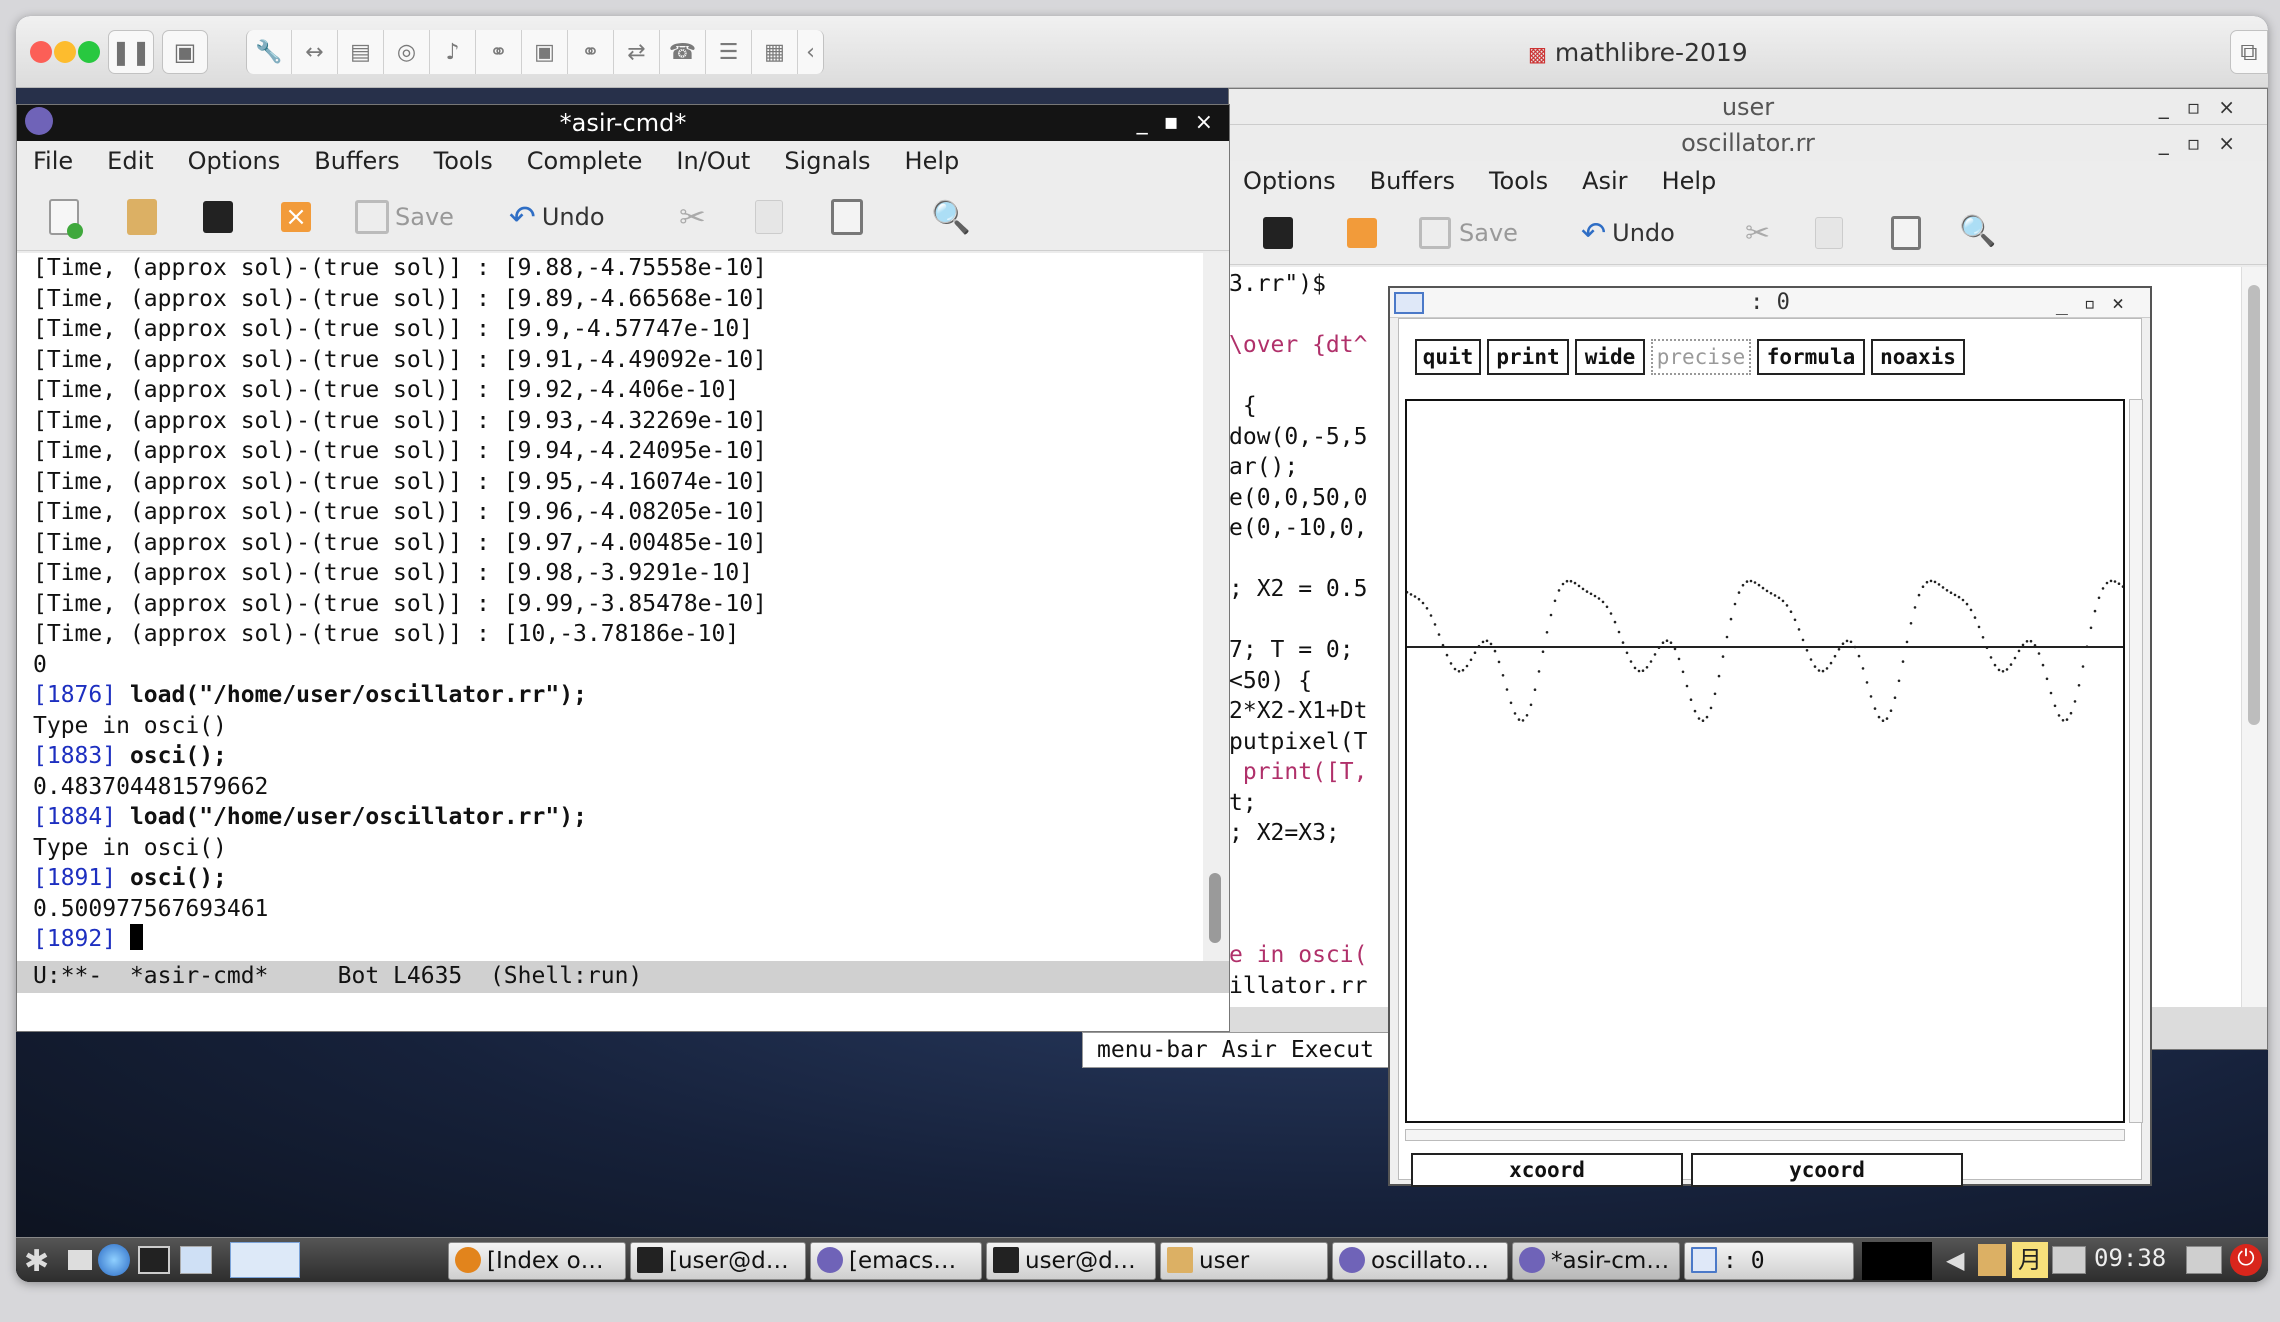 The height and width of the screenshot is (1322, 2280). I want to click on wrench-icon: 🔧, so click(269, 52).